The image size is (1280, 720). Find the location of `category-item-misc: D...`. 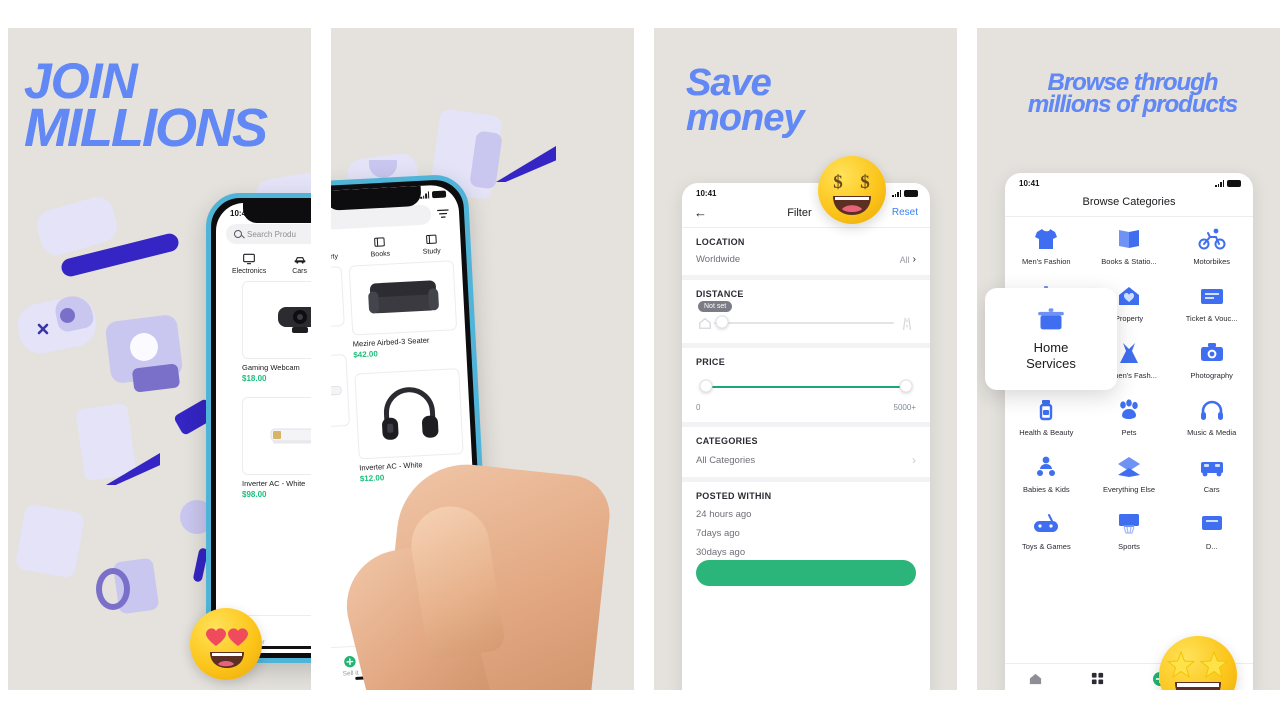

category-item-misc: D... is located at coordinates (1211, 530).